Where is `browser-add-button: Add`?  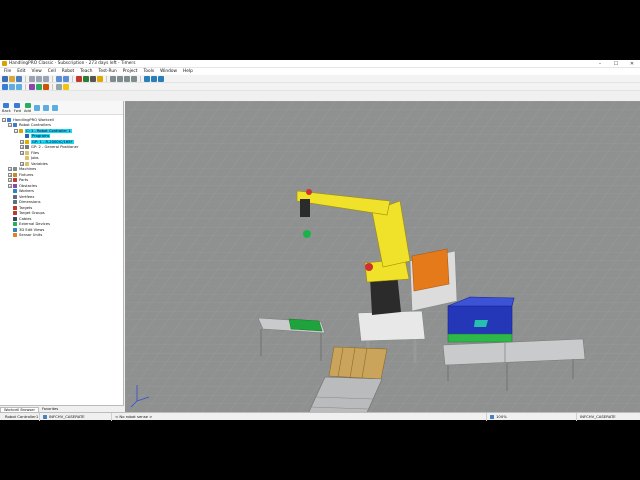
browser-add-button: Add is located at coordinates (27, 107).